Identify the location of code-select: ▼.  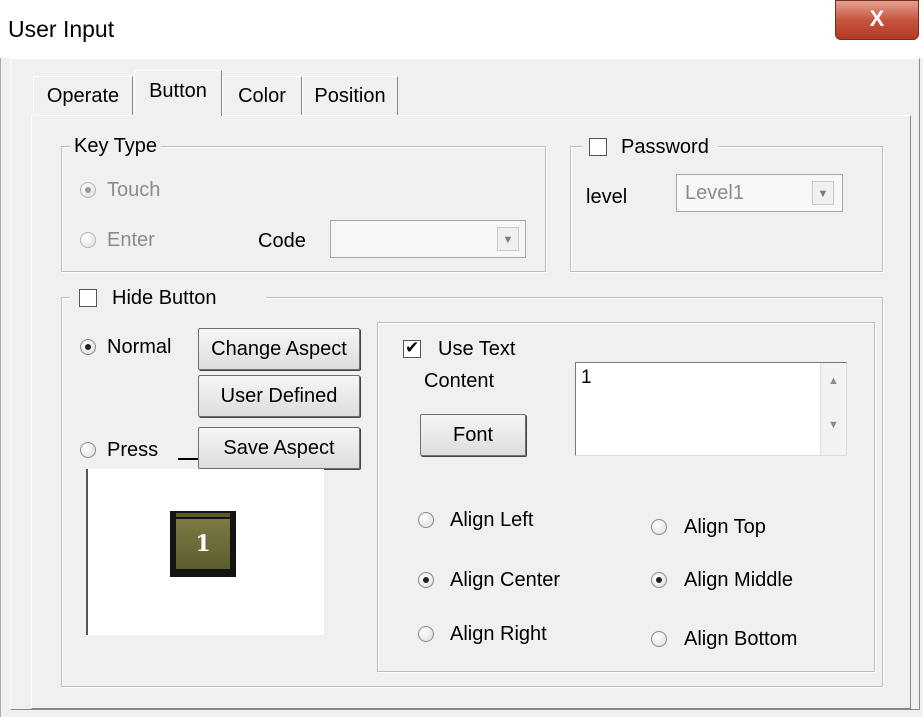
(428, 239).